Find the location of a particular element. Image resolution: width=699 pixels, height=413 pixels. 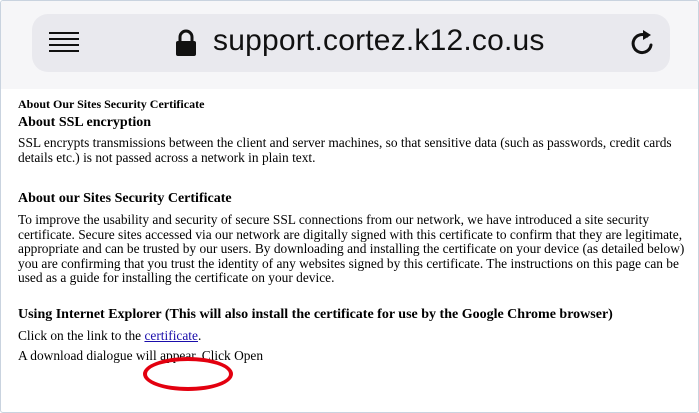

page-title: About Our Sites Security Certificate is located at coordinates (111, 104).